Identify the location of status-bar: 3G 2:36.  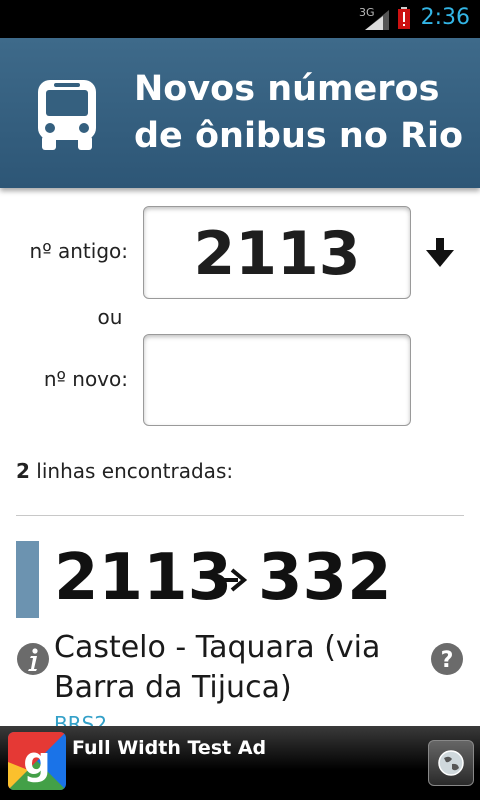
(240, 19).